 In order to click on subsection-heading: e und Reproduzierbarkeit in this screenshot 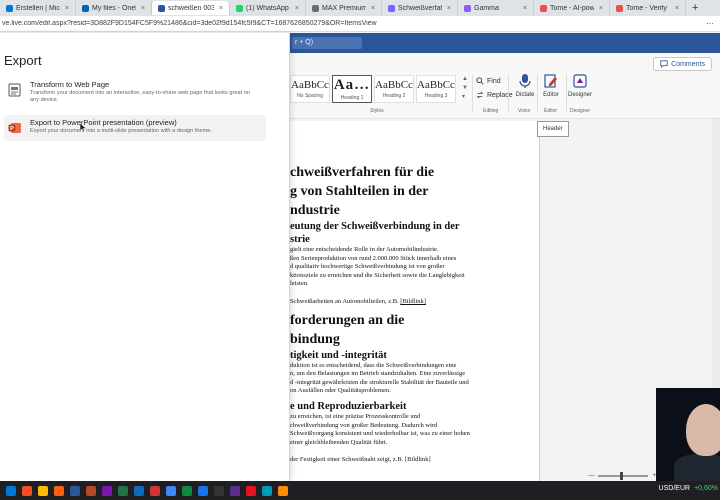, I will do `click(348, 406)`.